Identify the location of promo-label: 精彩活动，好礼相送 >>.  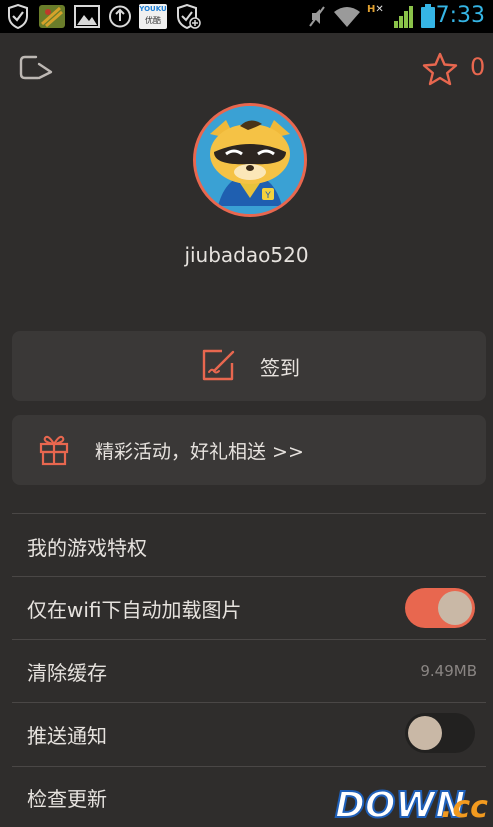
(199, 452).